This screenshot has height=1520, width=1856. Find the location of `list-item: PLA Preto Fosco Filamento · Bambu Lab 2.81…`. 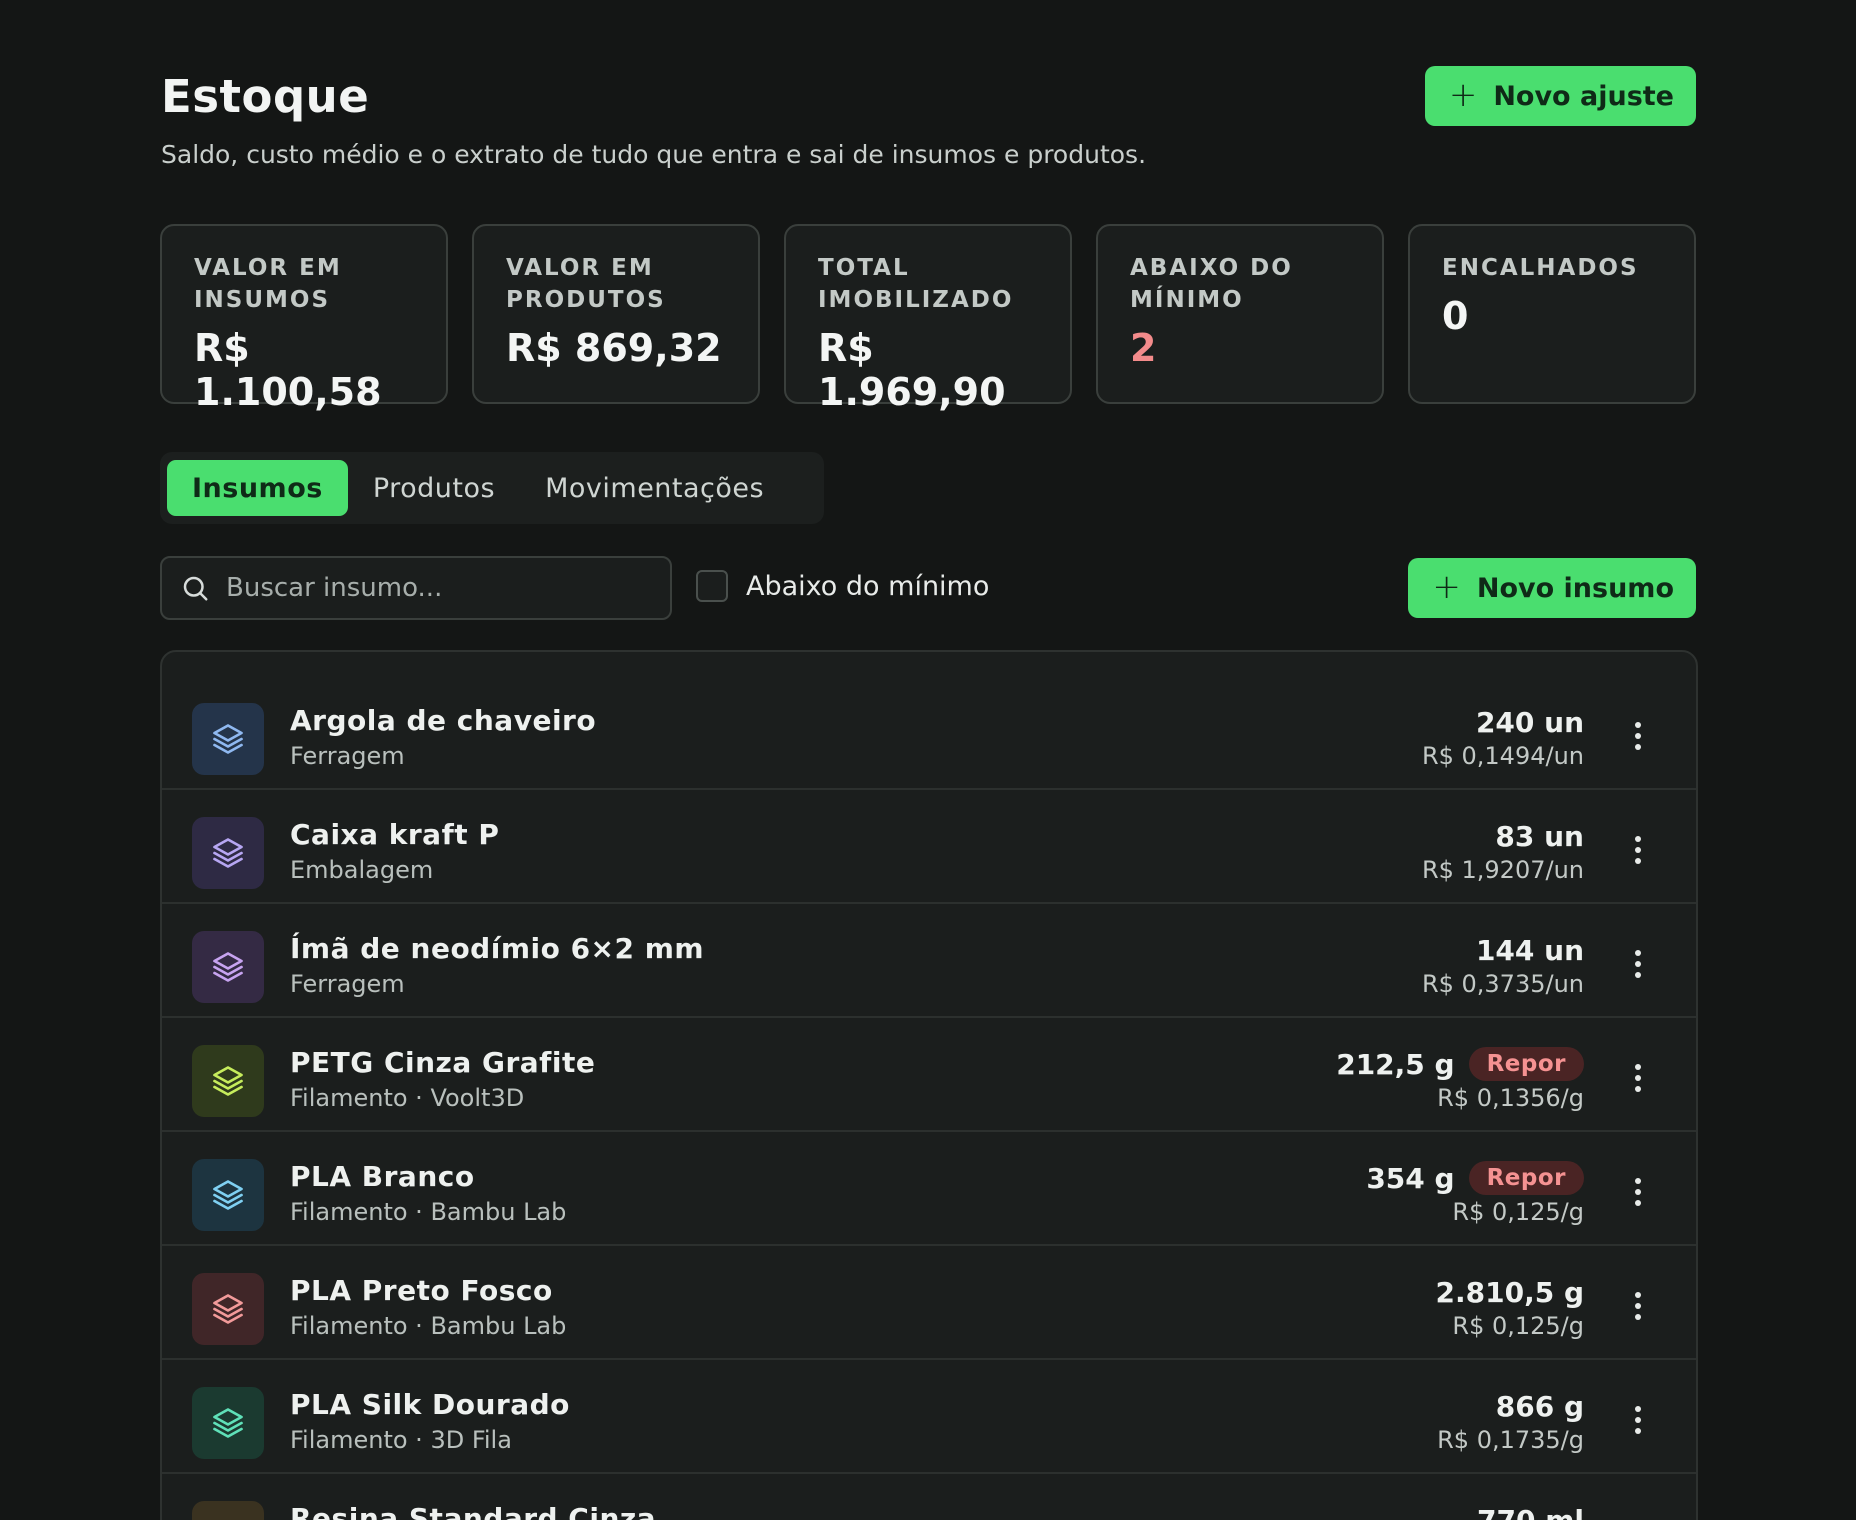

list-item: PLA Preto Fosco Filamento · Bambu Lab 2.81… is located at coordinates (929, 1303).